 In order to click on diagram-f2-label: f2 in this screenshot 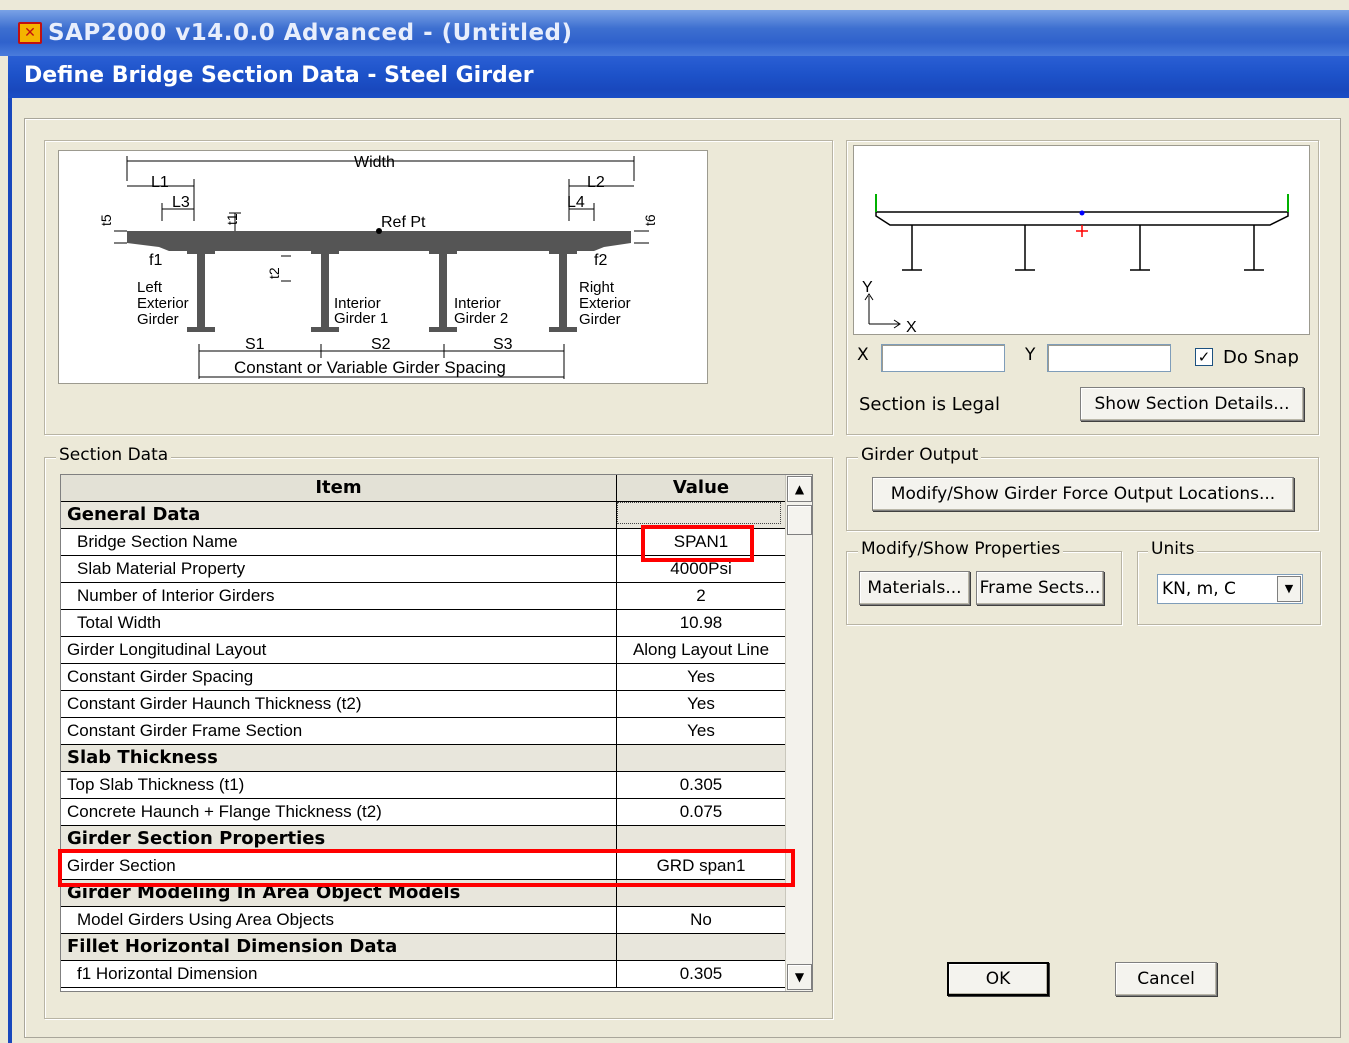, I will do `click(600, 260)`.